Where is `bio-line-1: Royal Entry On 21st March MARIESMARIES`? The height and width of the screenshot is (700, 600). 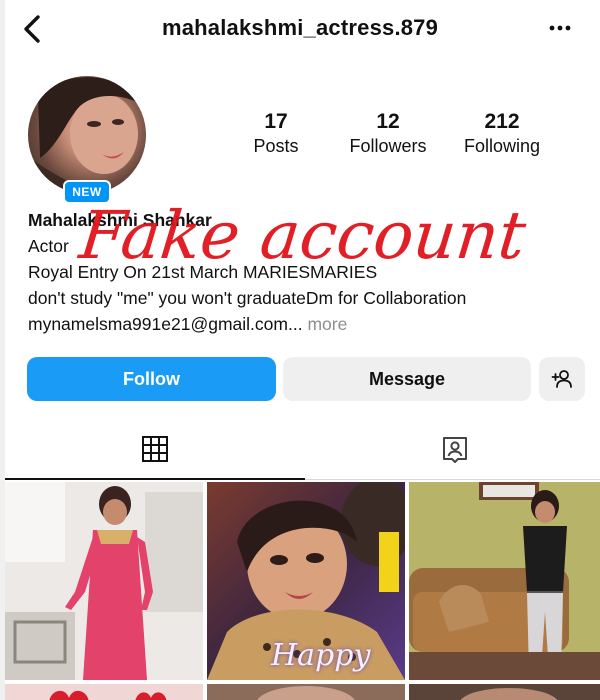
bio-line-1: Royal Entry On 21st March MARIESMARIES is located at coordinates (203, 272).